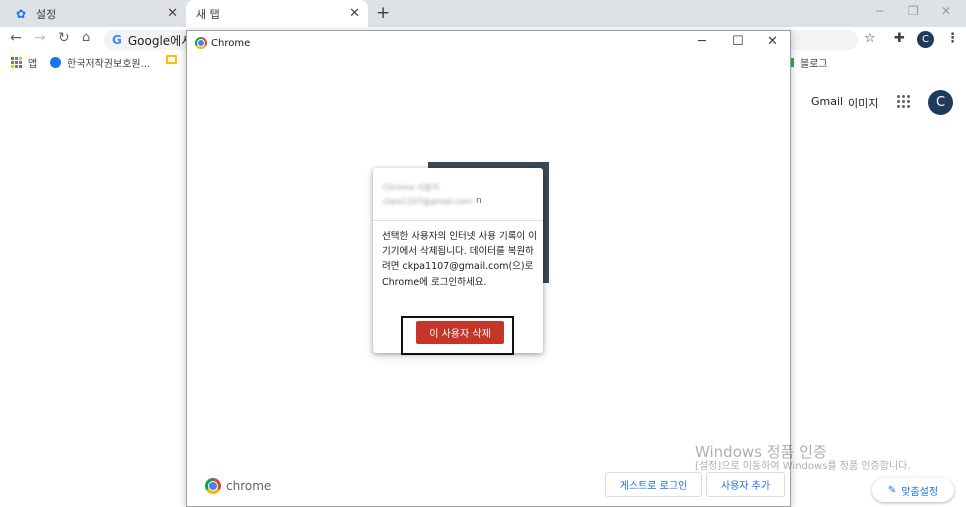  I want to click on folder-icon, so click(171, 59).